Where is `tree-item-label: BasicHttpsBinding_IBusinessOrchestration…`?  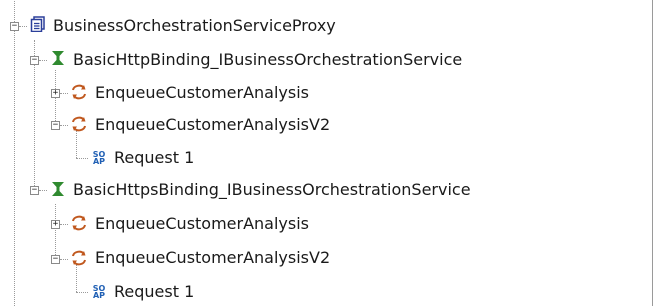
tree-item-label: BasicHttpsBinding_IBusinessOrchestration… is located at coordinates (272, 189).